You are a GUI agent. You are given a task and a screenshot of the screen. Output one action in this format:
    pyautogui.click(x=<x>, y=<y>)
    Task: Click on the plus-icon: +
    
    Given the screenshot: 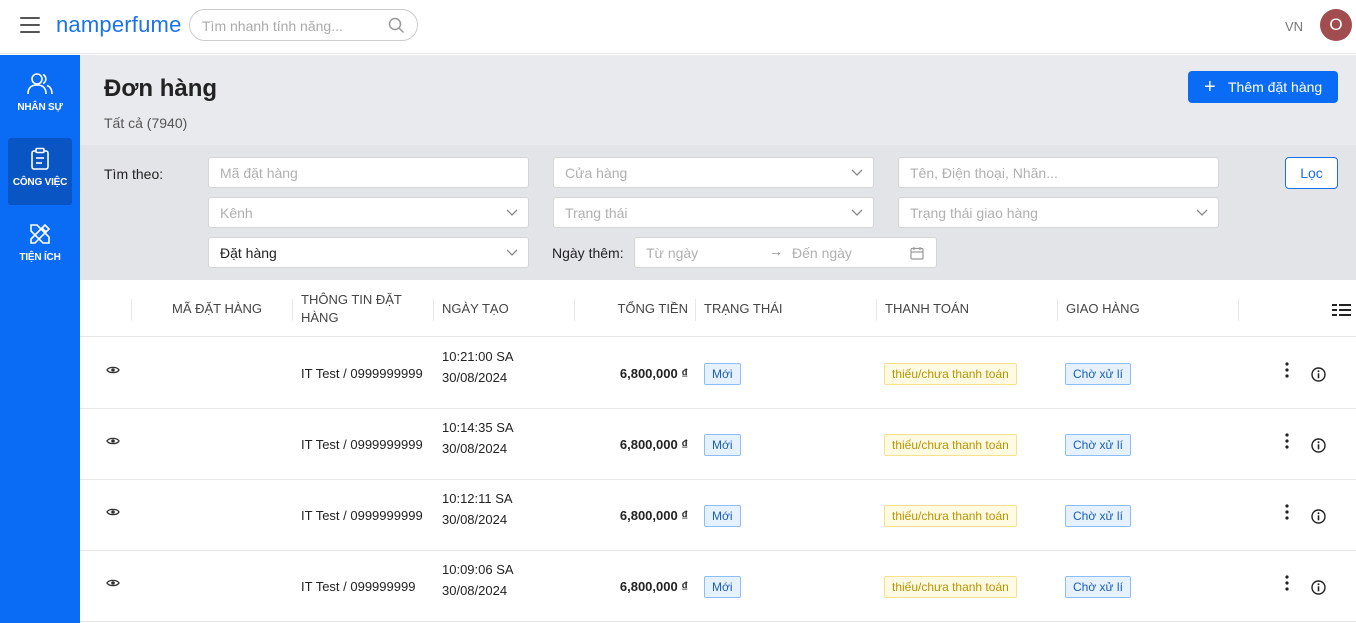 What is the action you would take?
    pyautogui.click(x=1210, y=87)
    